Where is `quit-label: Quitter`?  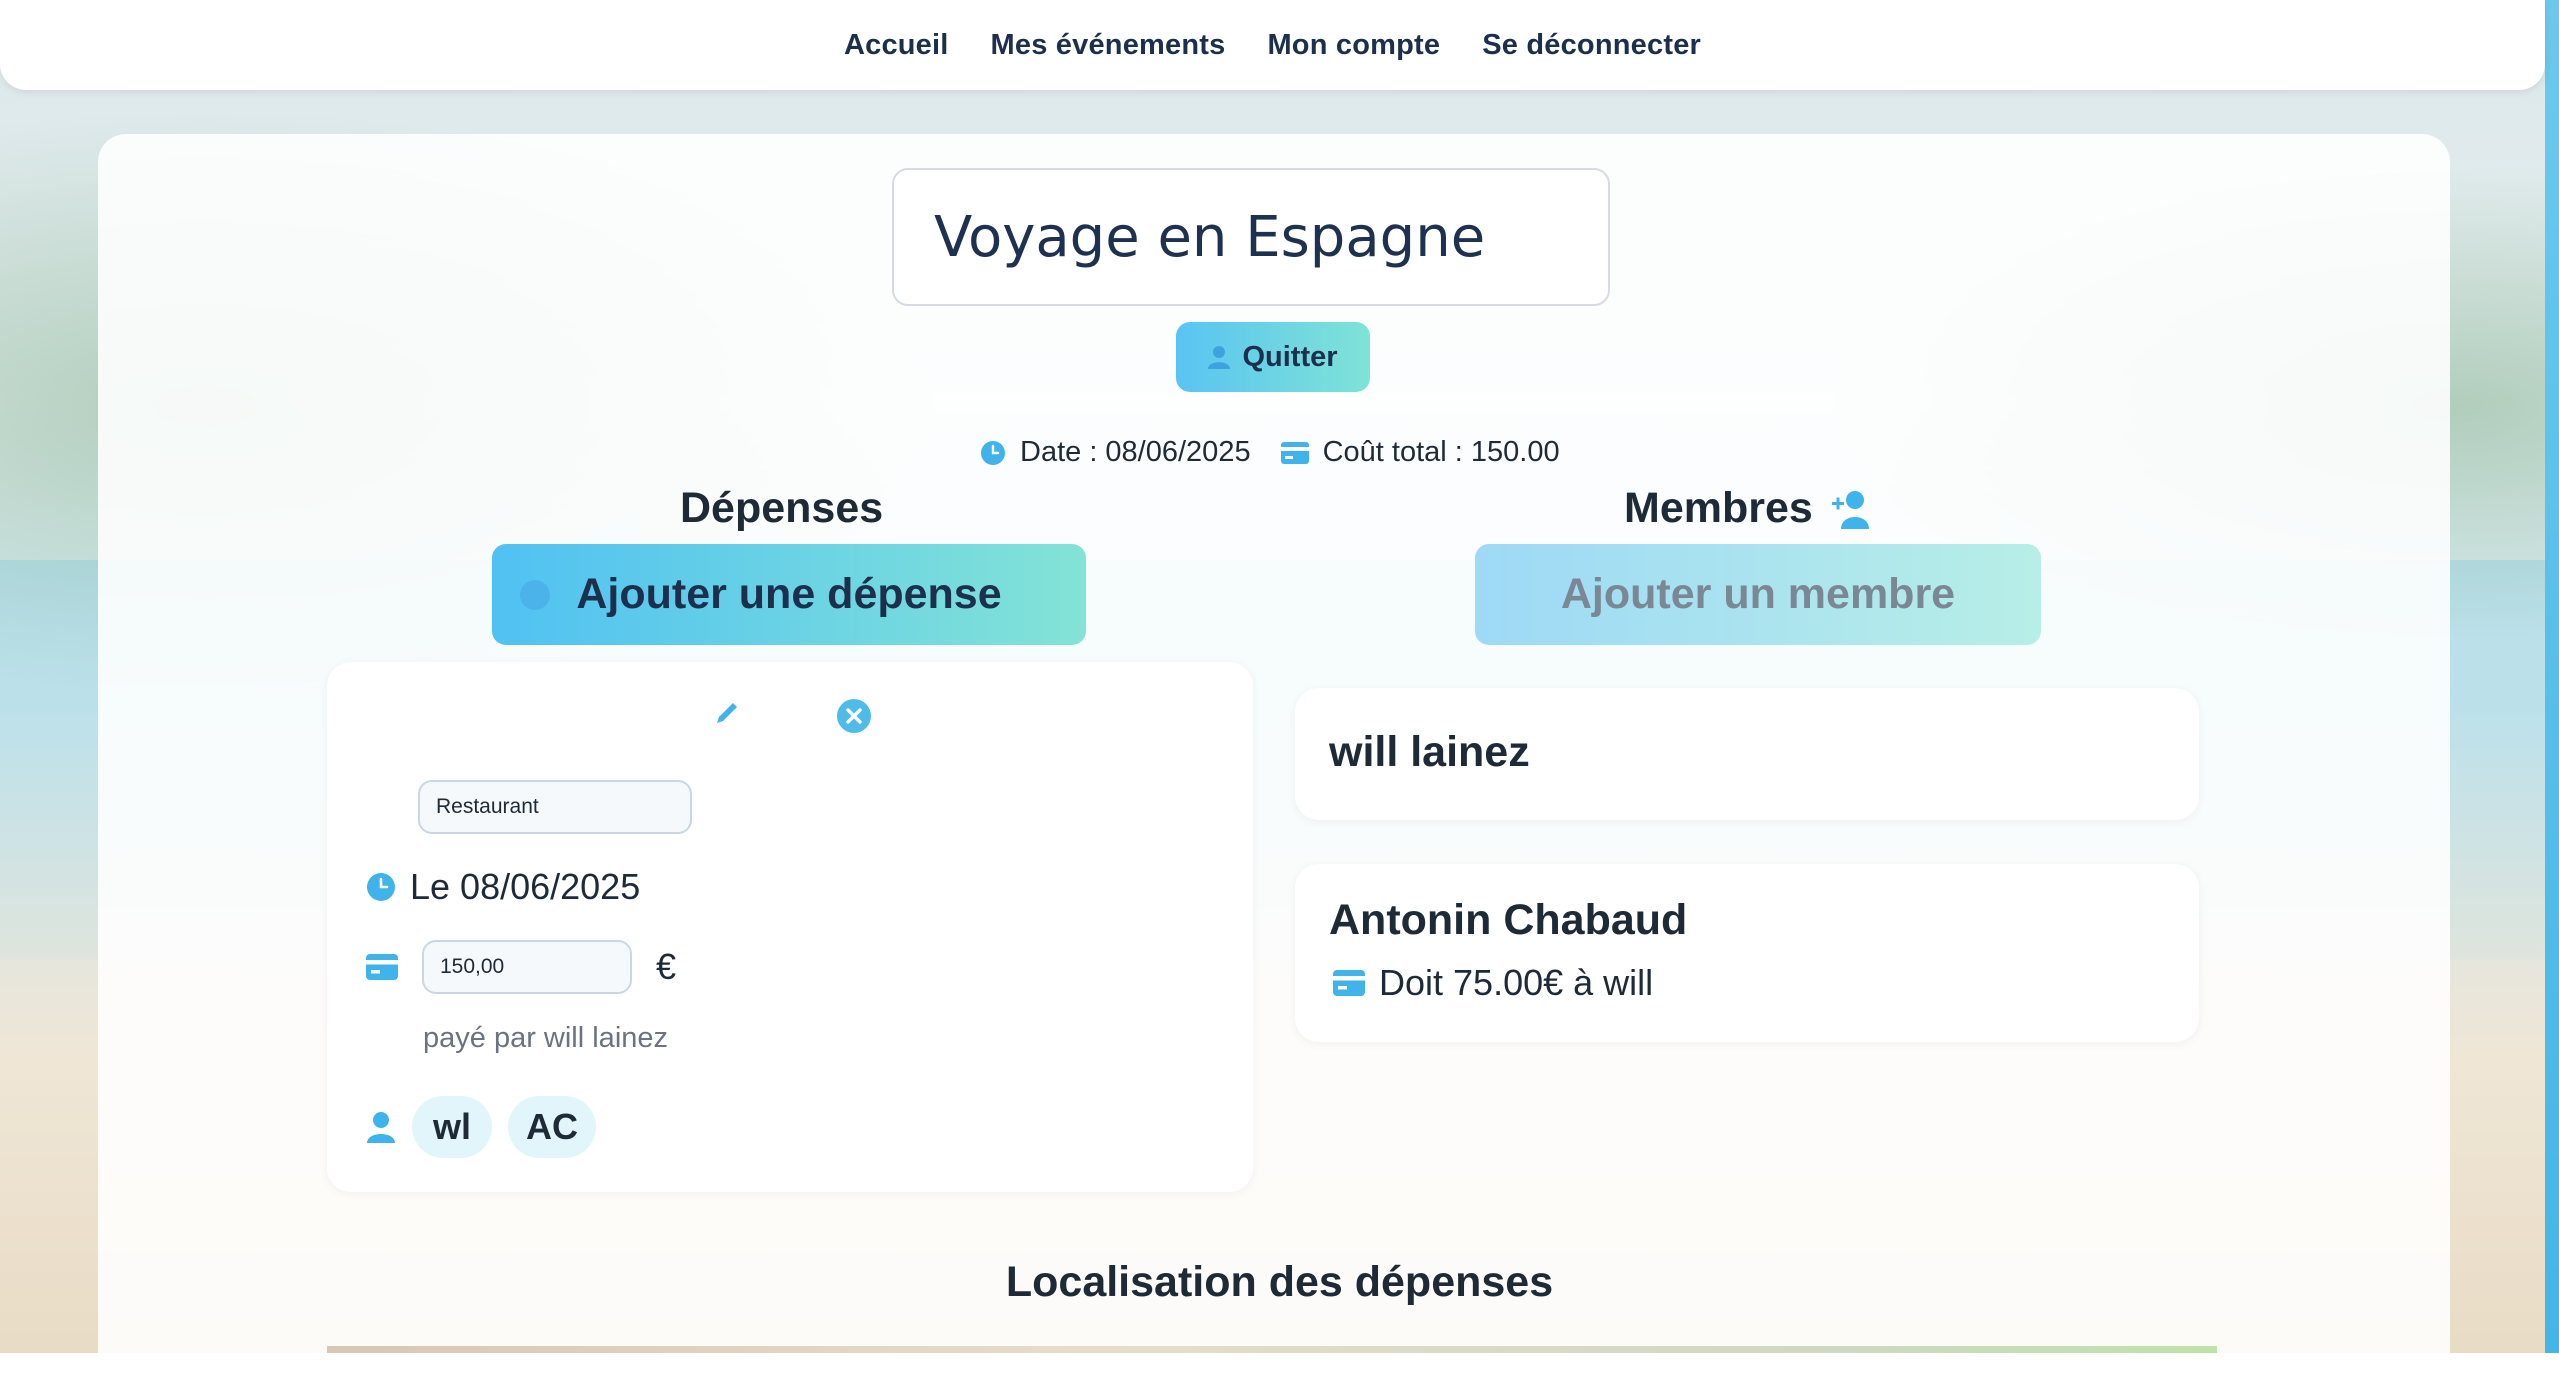 quit-label: Quitter is located at coordinates (1290, 356).